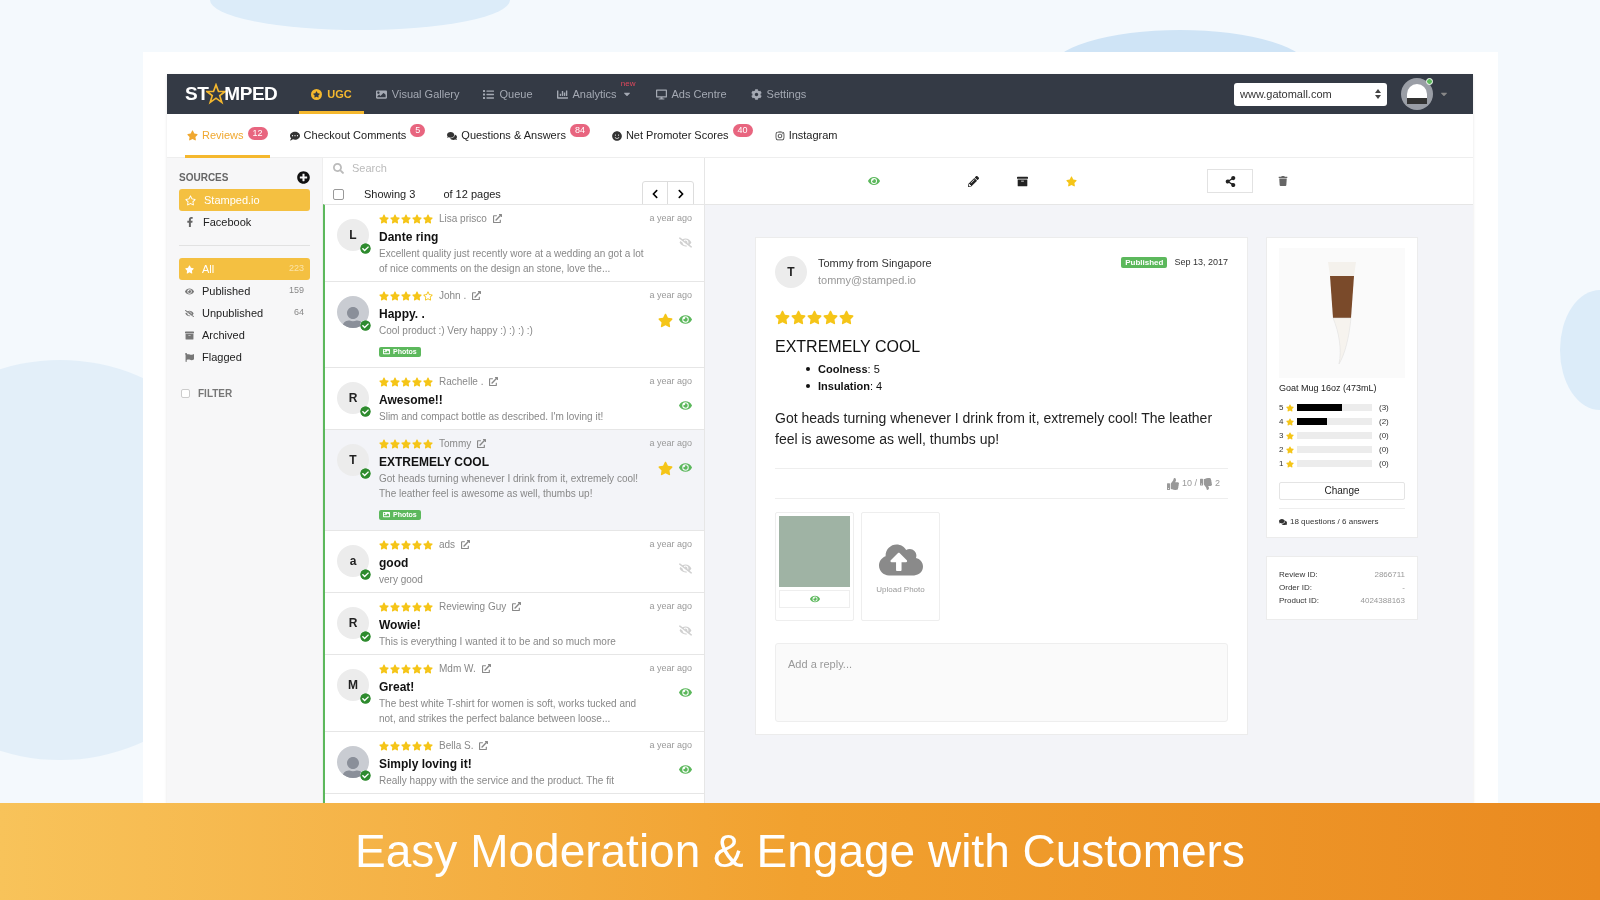 The image size is (1600, 900). Describe the element at coordinates (682, 135) in the screenshot. I see `review-type-tab: Net Promoter Scores 40` at that location.